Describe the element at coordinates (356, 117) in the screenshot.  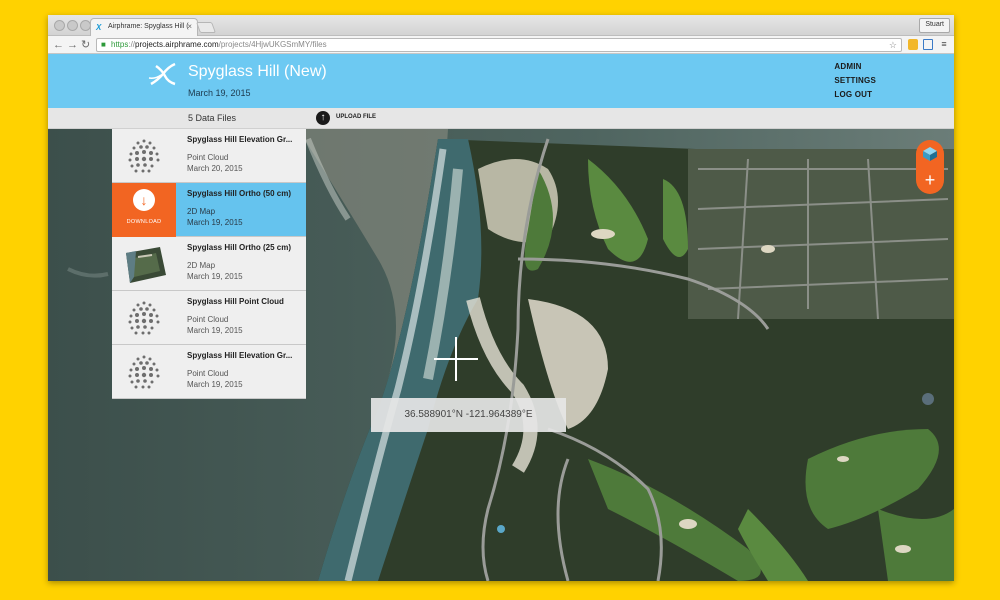
I see `upload-label: UPLOAD FILE` at that location.